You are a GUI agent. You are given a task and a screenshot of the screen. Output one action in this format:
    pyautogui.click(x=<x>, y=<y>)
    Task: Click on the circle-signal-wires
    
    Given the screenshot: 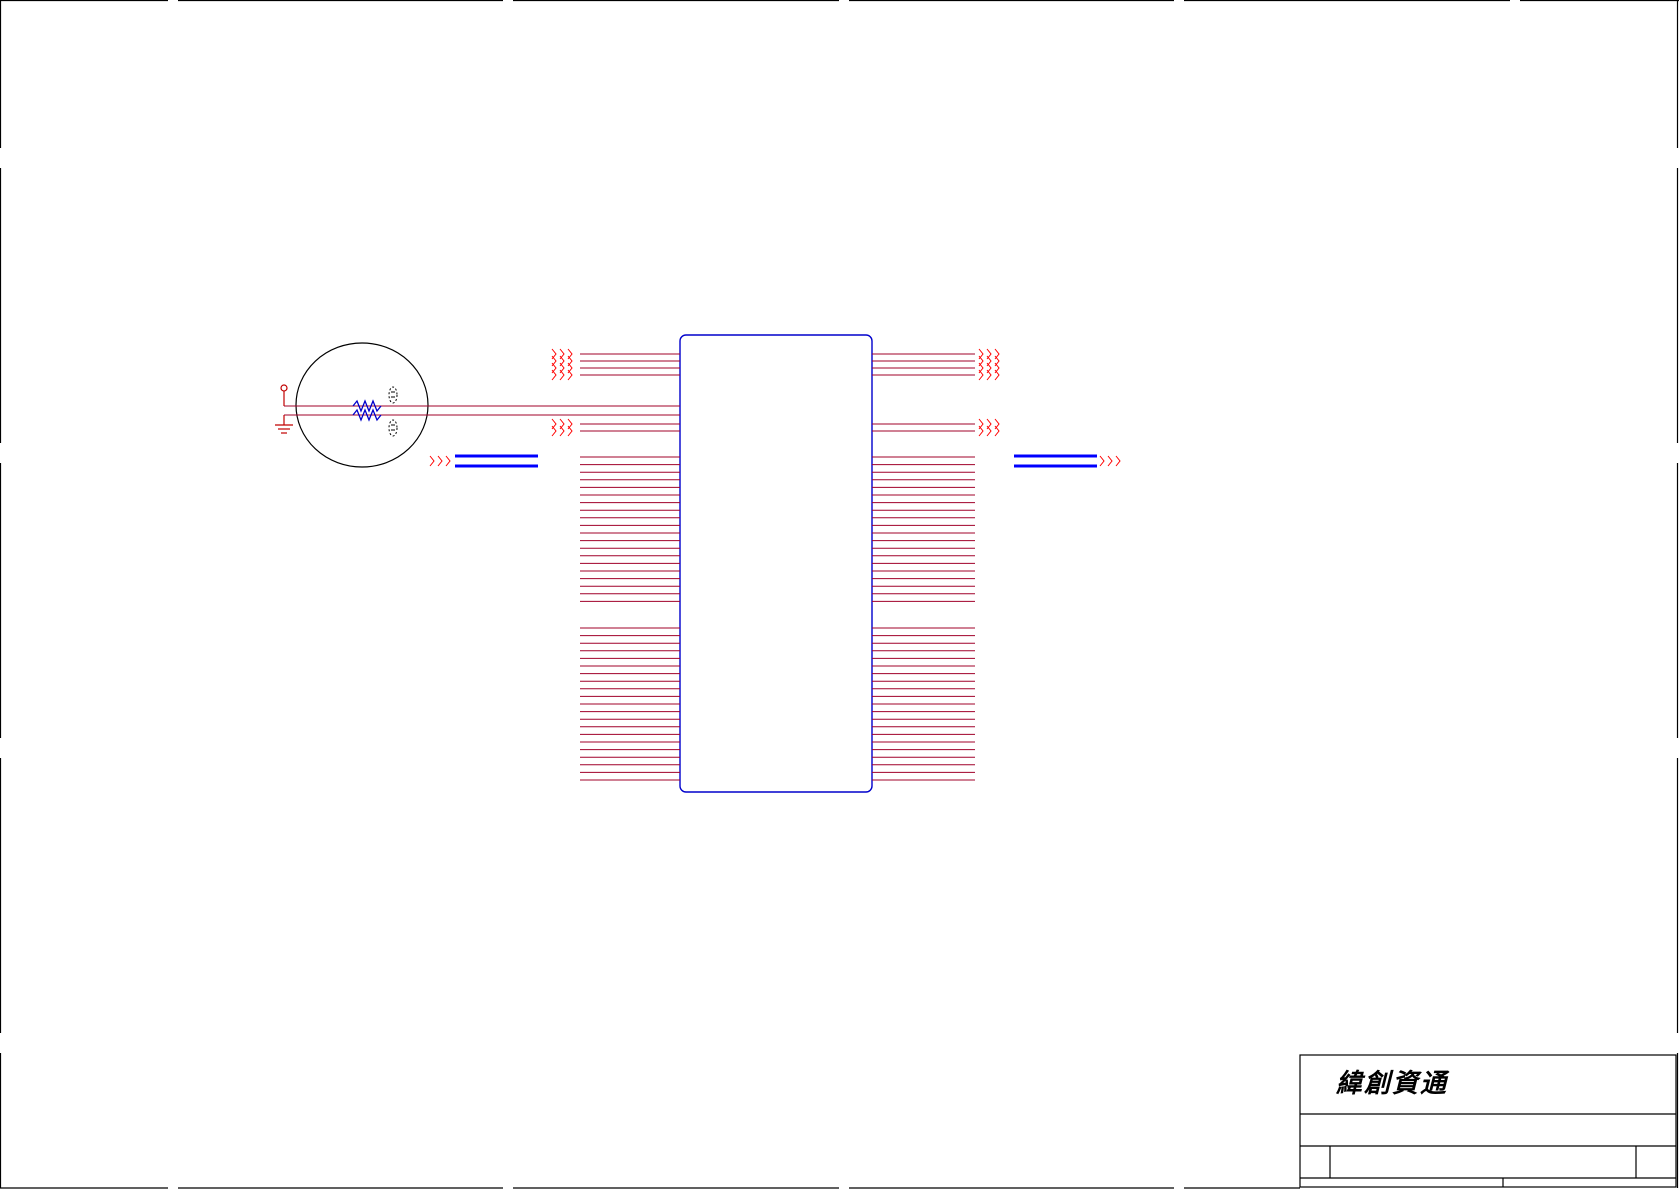 What is the action you would take?
    pyautogui.click(x=482, y=410)
    